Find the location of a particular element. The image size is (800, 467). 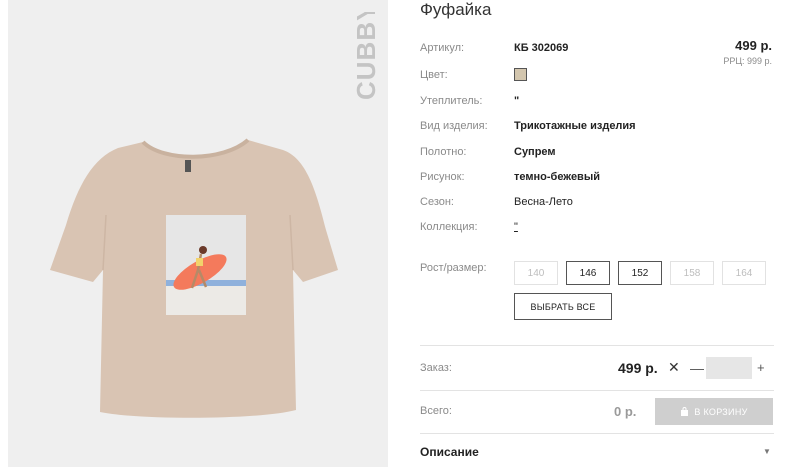

size-options: 140 146 152 158 164 is located at coordinates (640, 273).